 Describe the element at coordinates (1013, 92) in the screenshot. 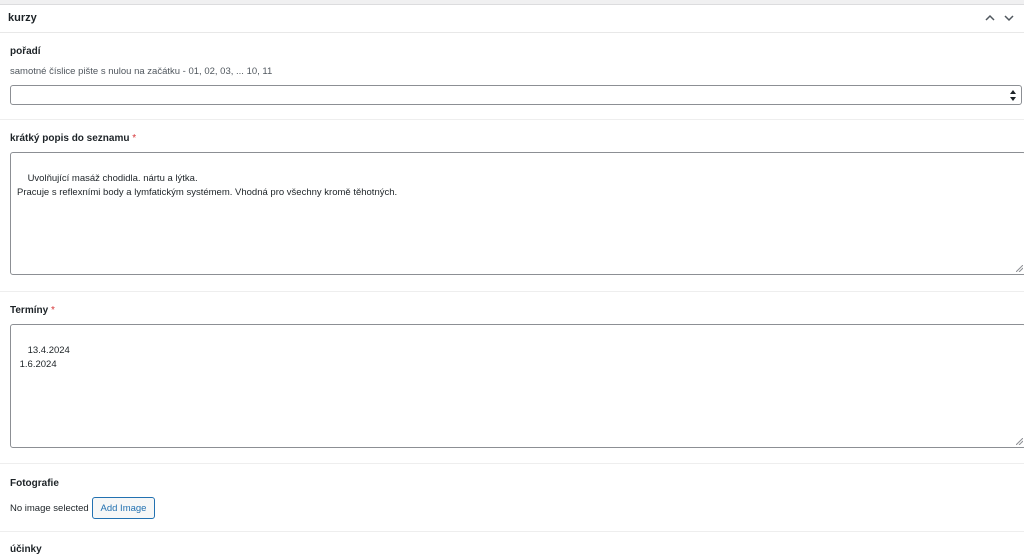

I see `spin-up-icon` at that location.